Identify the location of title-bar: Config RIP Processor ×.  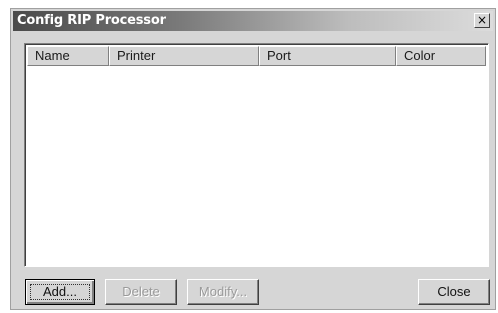
(253, 21).